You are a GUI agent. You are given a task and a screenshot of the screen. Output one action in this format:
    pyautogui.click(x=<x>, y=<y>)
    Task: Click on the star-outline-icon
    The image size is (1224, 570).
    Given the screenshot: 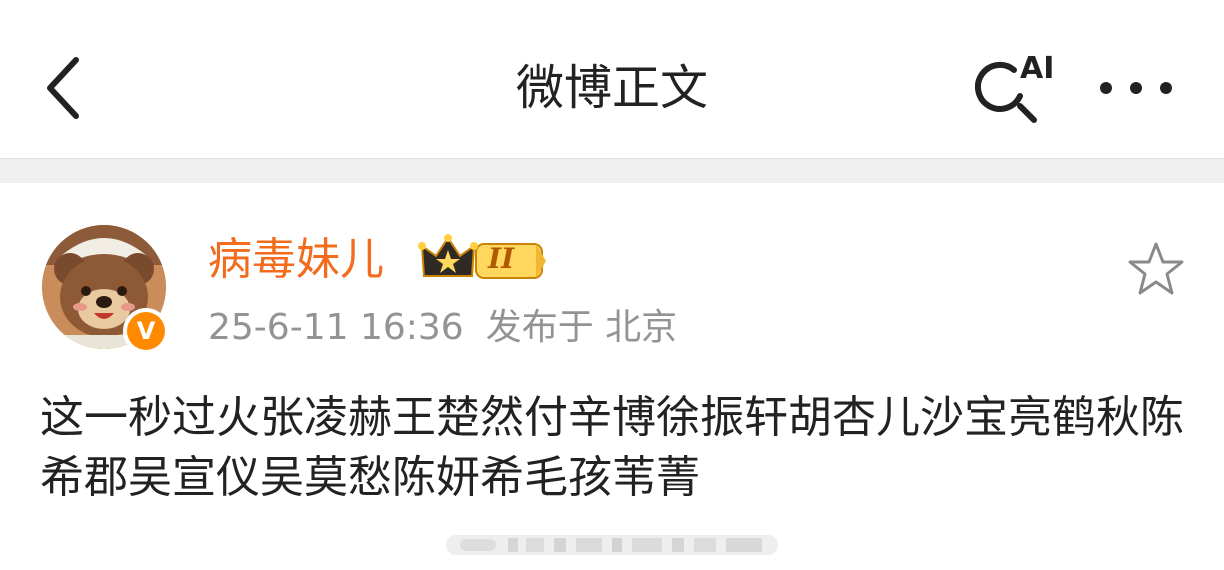 What is the action you would take?
    pyautogui.click(x=1156, y=268)
    